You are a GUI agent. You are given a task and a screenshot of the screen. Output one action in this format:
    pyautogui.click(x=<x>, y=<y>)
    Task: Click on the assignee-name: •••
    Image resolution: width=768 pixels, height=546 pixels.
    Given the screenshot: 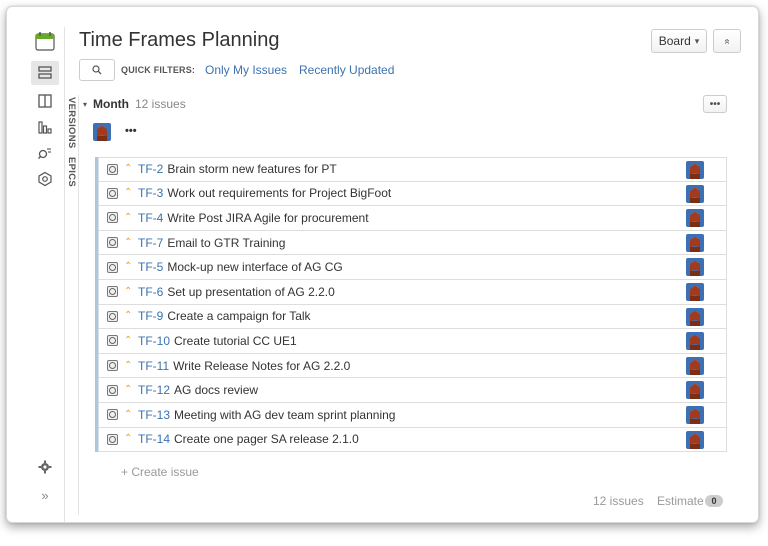 What is the action you would take?
    pyautogui.click(x=131, y=131)
    